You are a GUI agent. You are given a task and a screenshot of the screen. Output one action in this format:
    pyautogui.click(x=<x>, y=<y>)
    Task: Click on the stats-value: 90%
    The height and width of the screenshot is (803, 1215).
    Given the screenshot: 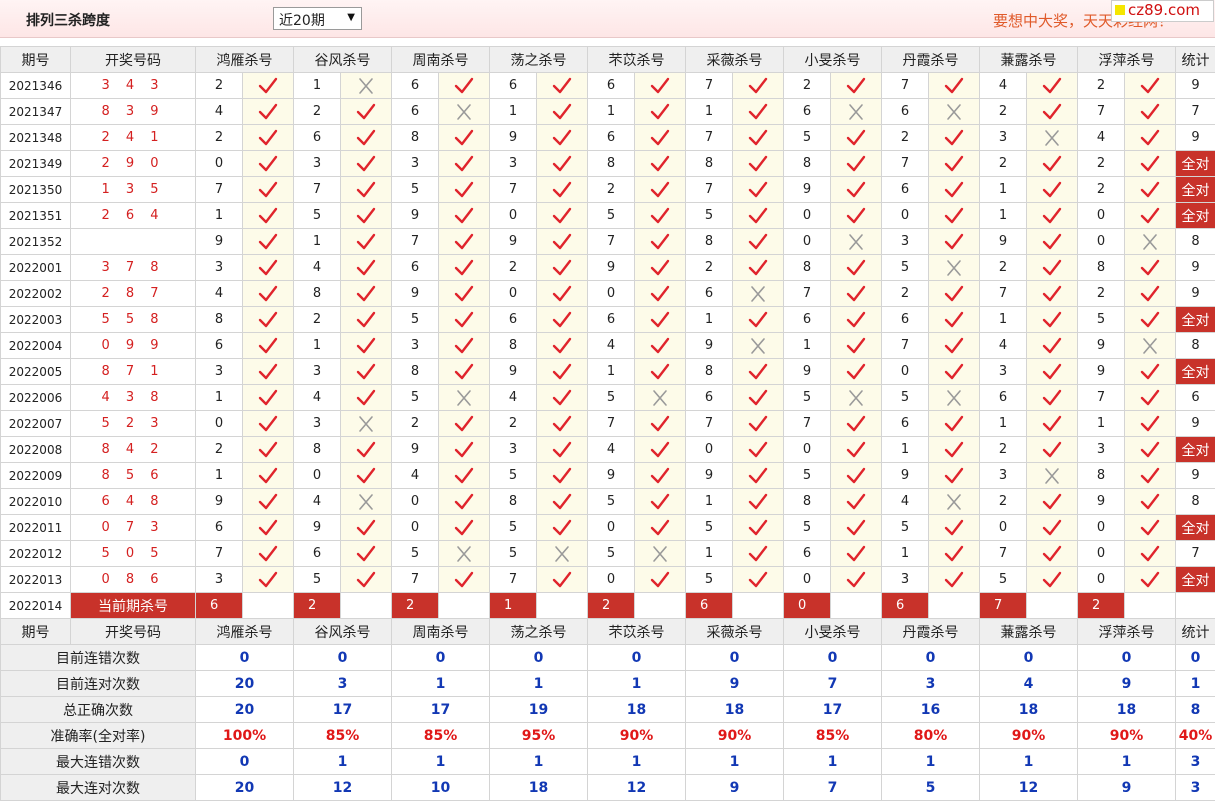 What is the action you would take?
    pyautogui.click(x=636, y=735)
    